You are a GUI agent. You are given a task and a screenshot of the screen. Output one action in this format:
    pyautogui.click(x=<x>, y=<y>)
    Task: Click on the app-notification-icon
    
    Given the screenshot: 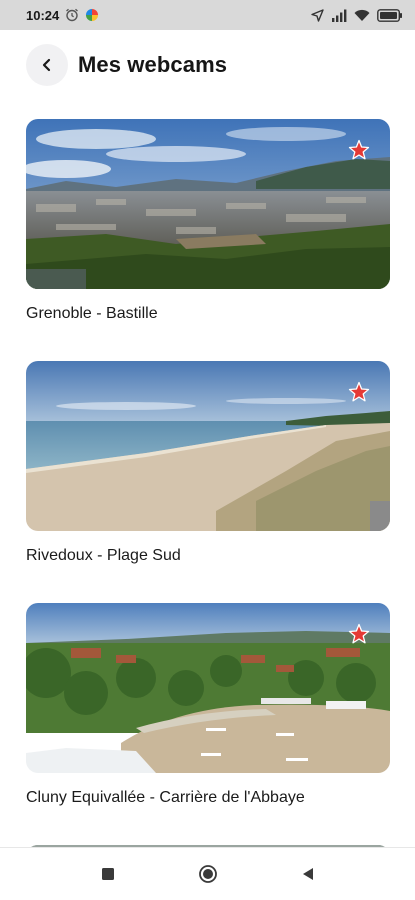 What is the action you would take?
    pyautogui.click(x=92, y=15)
    